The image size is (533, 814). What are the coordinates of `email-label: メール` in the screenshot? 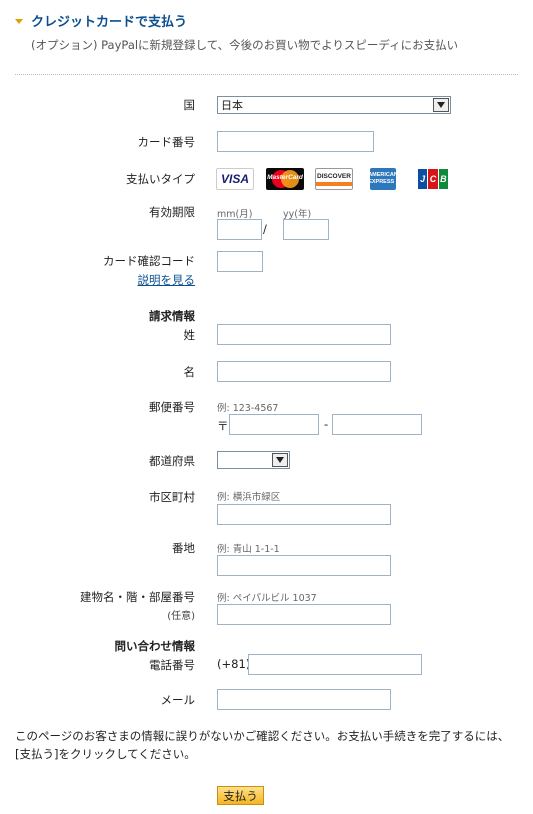 It's located at (178, 700).